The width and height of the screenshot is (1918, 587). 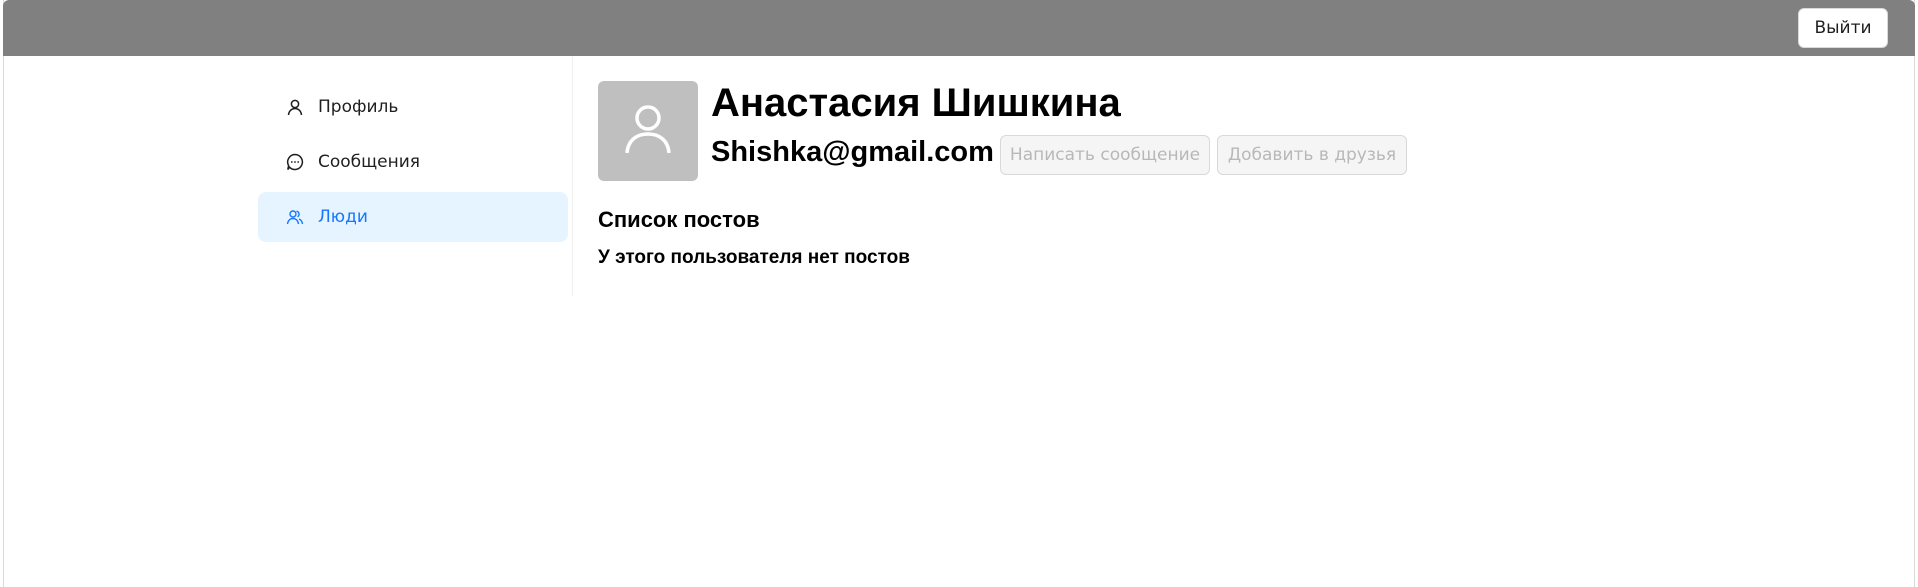 What do you see at coordinates (916, 103) in the screenshot?
I see `profile-name: Анастасия Шишкина` at bounding box center [916, 103].